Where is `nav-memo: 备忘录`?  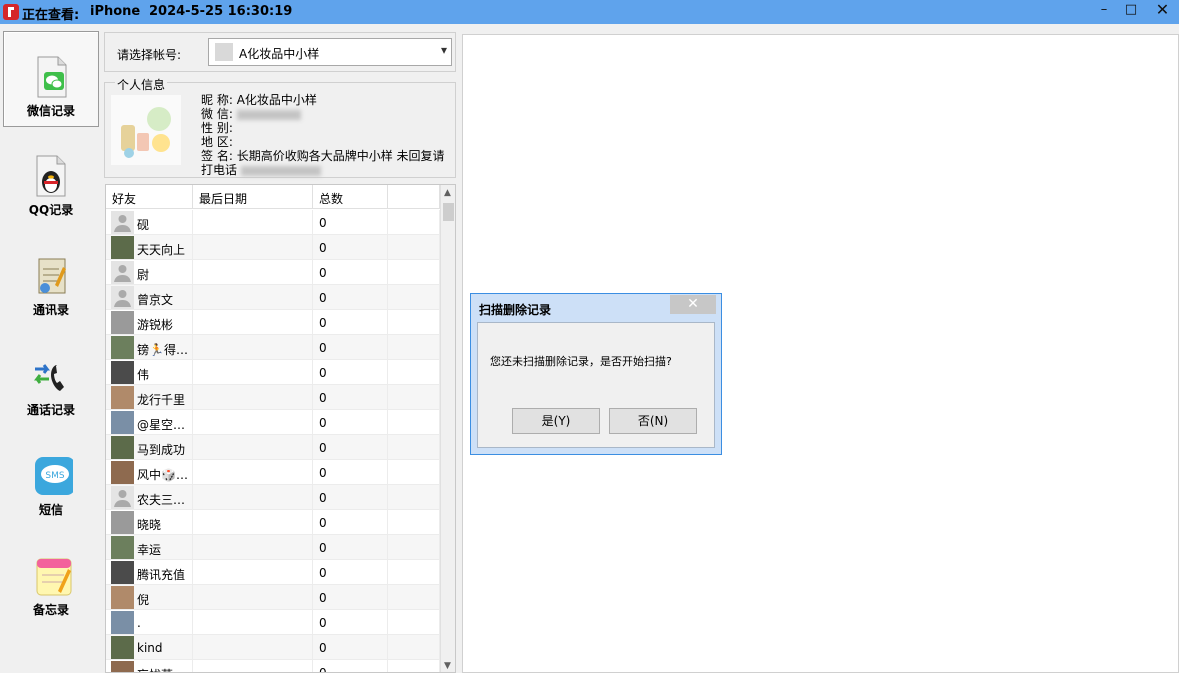
nav-memo: 备忘录 is located at coordinates (51, 579).